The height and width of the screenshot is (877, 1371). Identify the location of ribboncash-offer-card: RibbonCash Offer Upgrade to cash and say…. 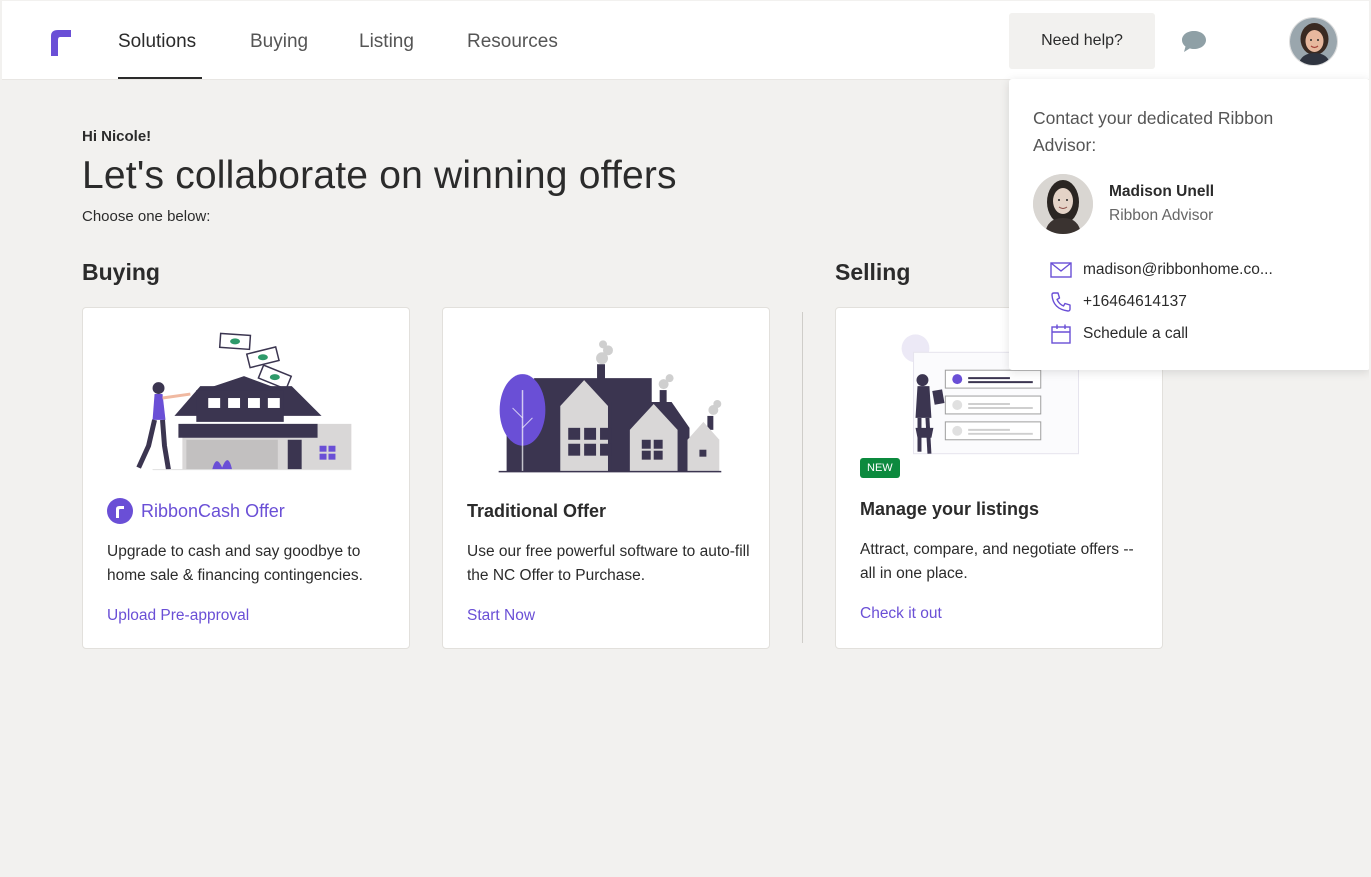
(246, 478).